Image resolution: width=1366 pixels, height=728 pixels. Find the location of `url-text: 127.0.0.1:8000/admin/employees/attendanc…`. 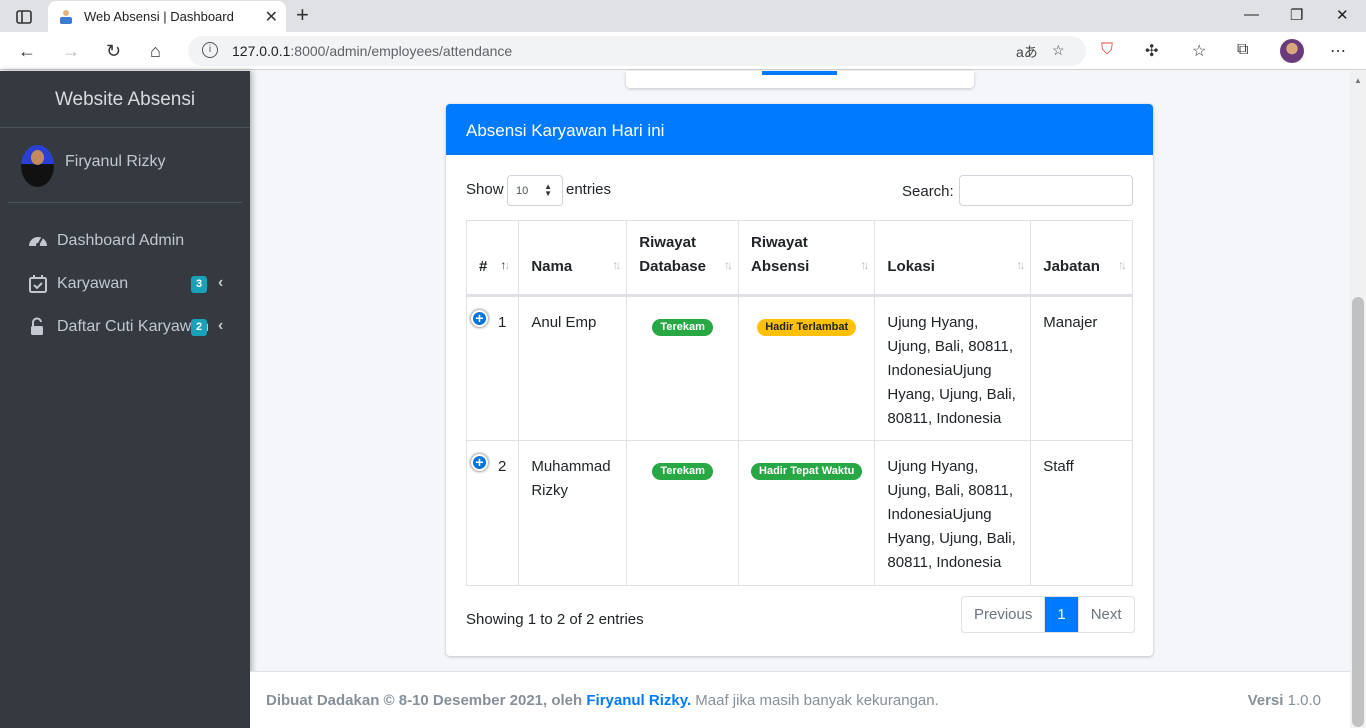

url-text: 127.0.0.1:8000/admin/employees/attendanc… is located at coordinates (372, 51).